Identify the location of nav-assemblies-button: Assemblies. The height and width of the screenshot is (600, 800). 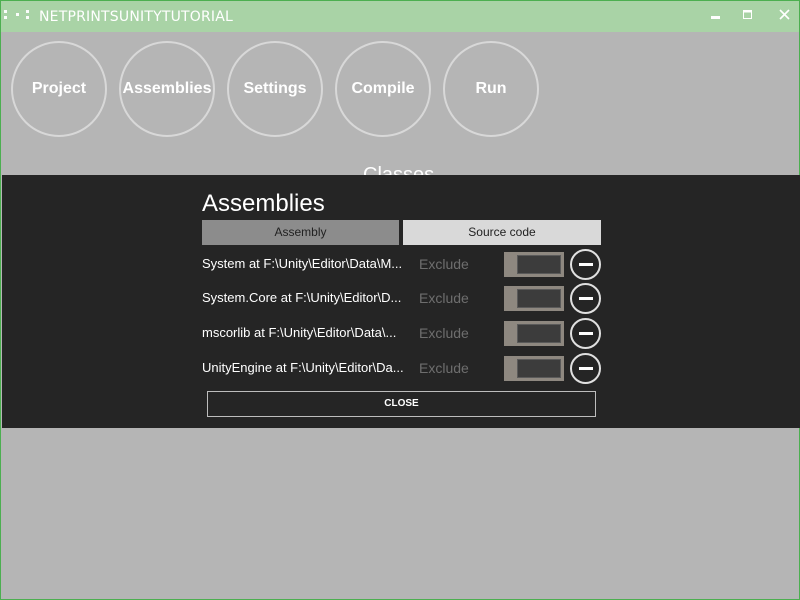
(167, 89).